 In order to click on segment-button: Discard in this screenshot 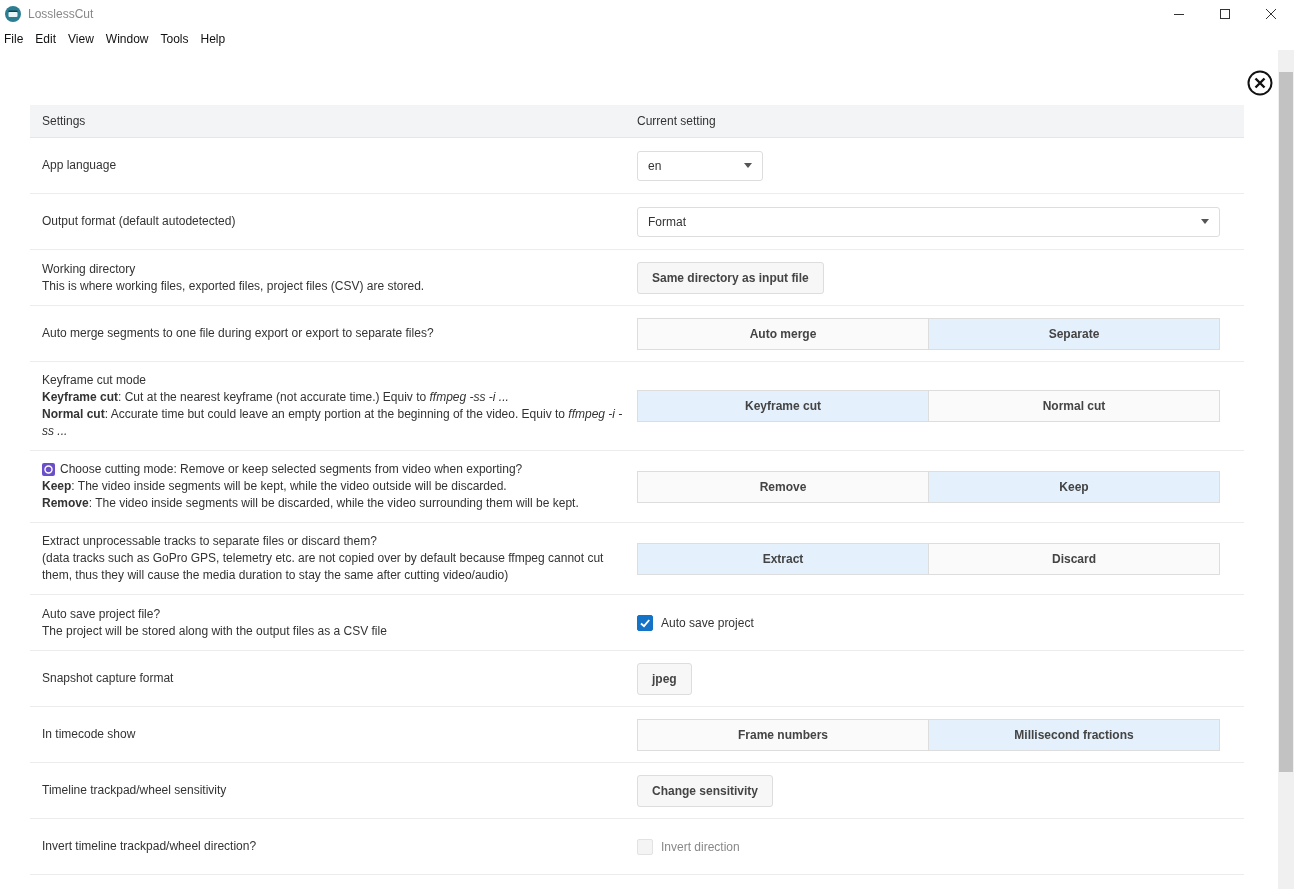, I will do `click(1074, 558)`.